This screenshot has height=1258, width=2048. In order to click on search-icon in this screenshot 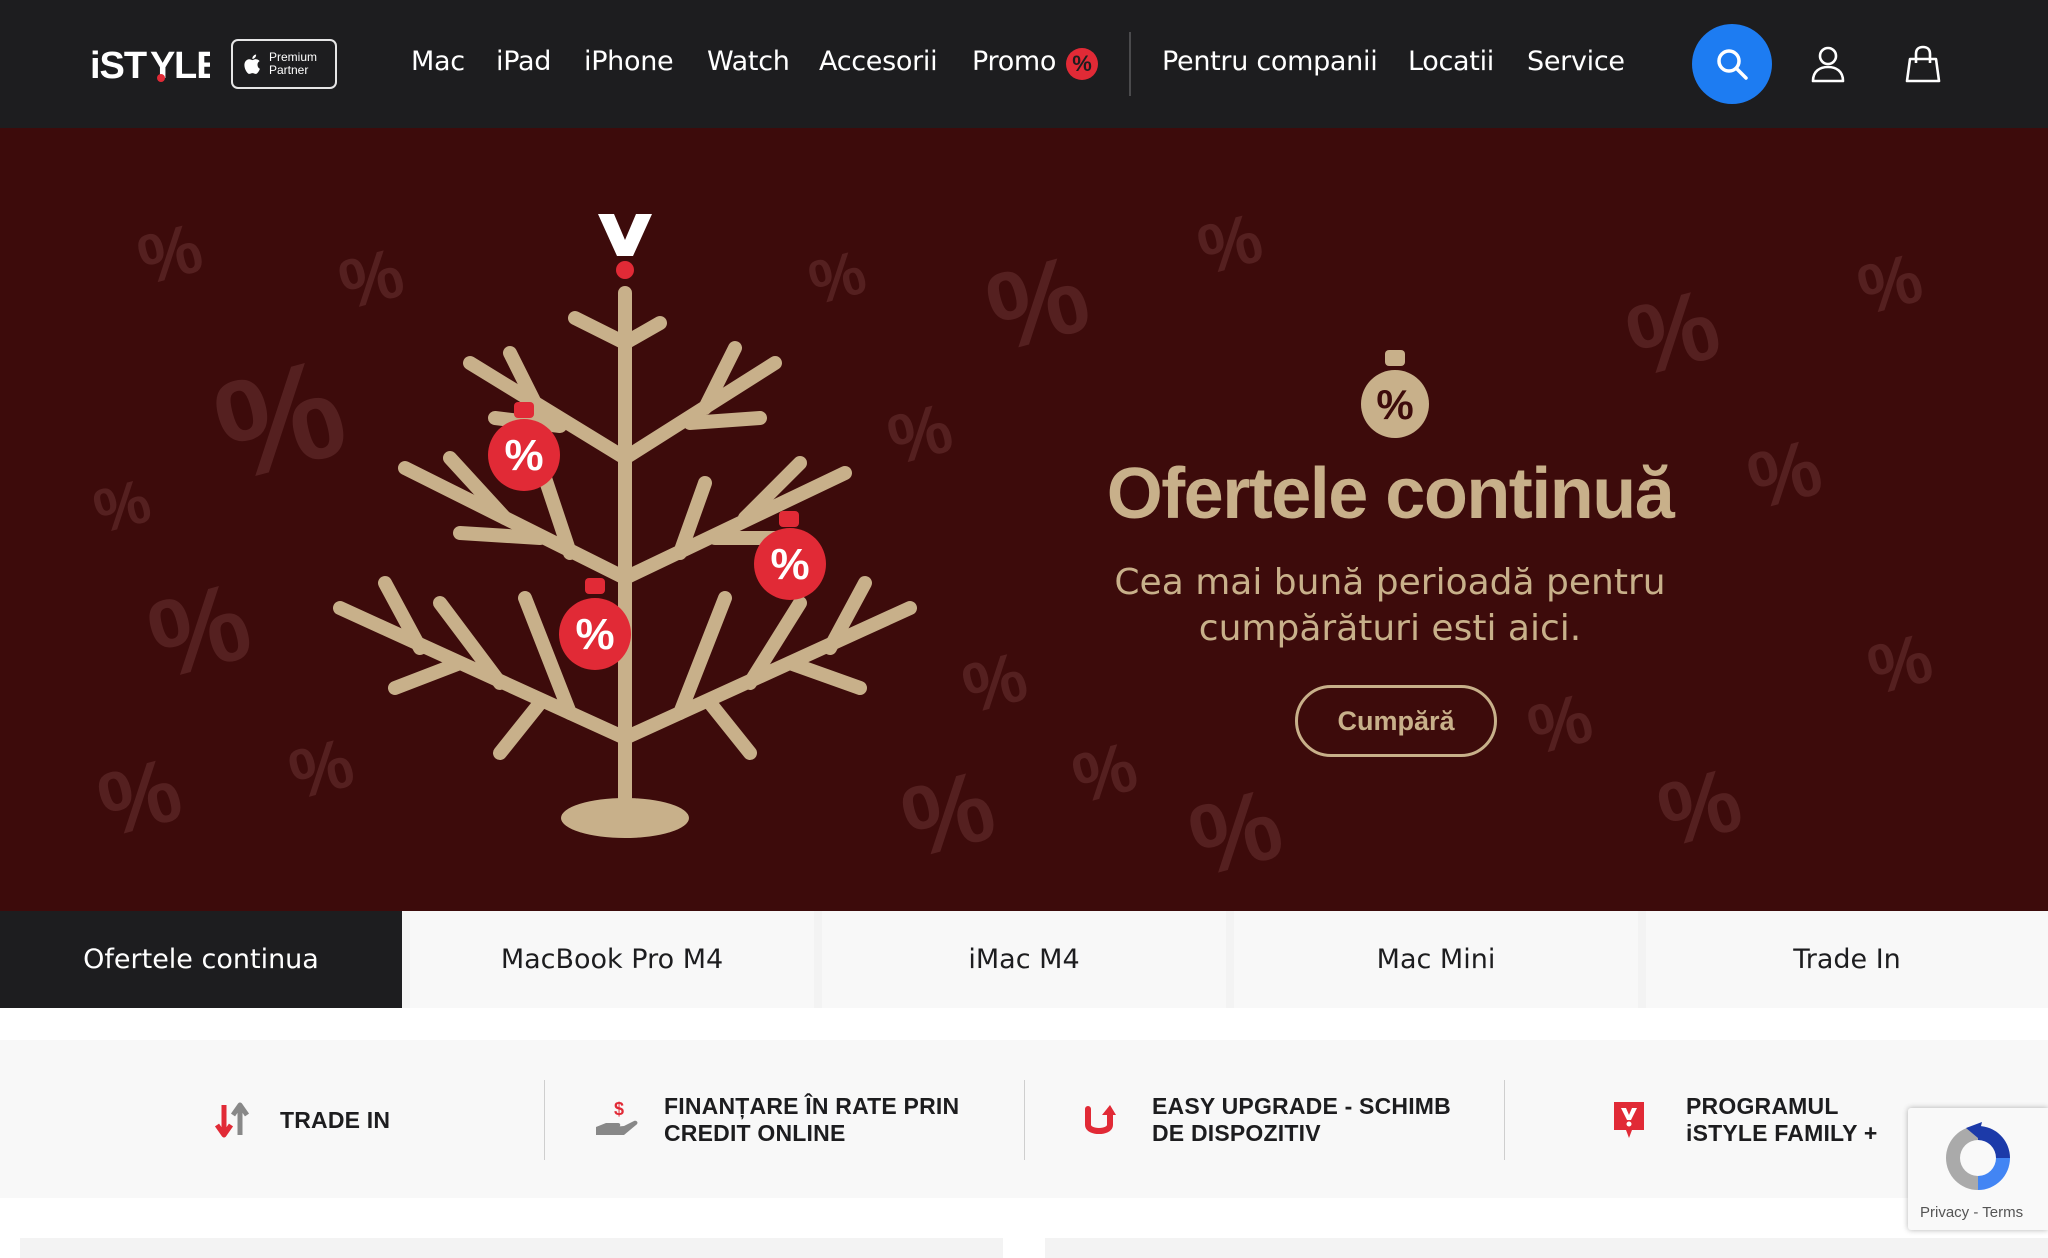, I will do `click(1732, 64)`.